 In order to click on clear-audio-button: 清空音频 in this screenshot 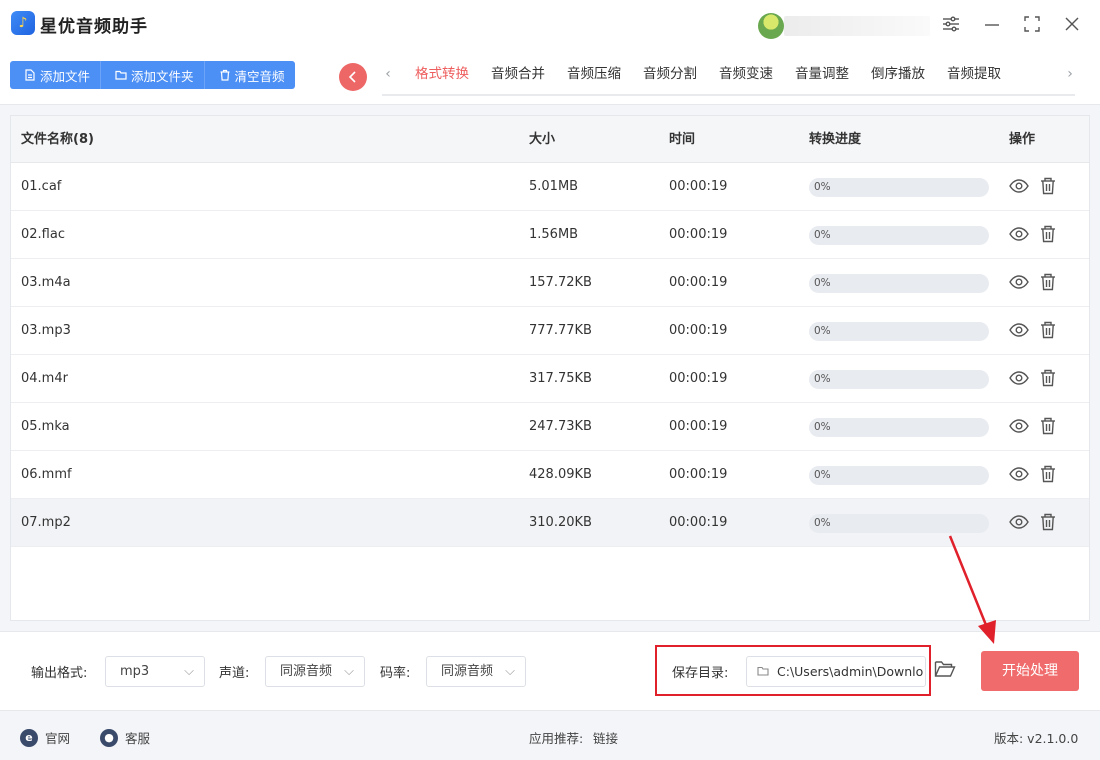, I will do `click(249, 75)`.